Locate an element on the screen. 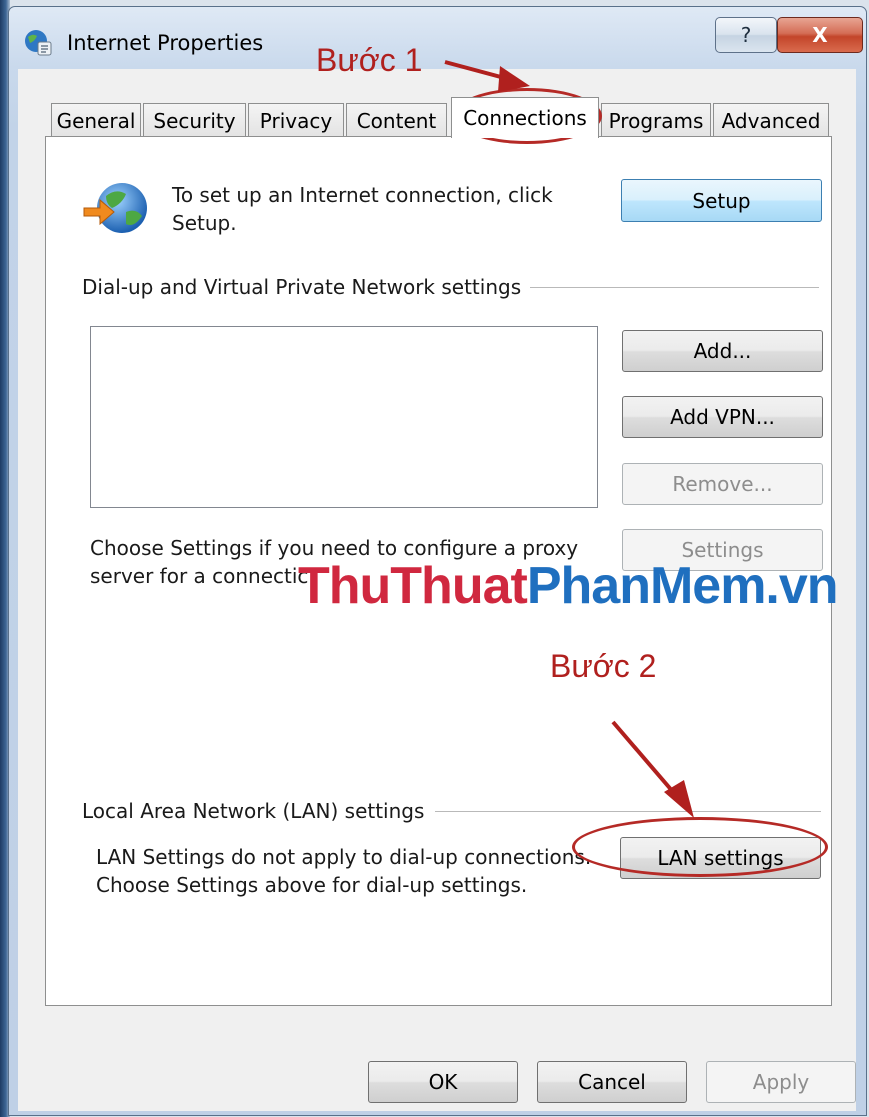 The image size is (869, 1117). ok-button: OK is located at coordinates (443, 1082).